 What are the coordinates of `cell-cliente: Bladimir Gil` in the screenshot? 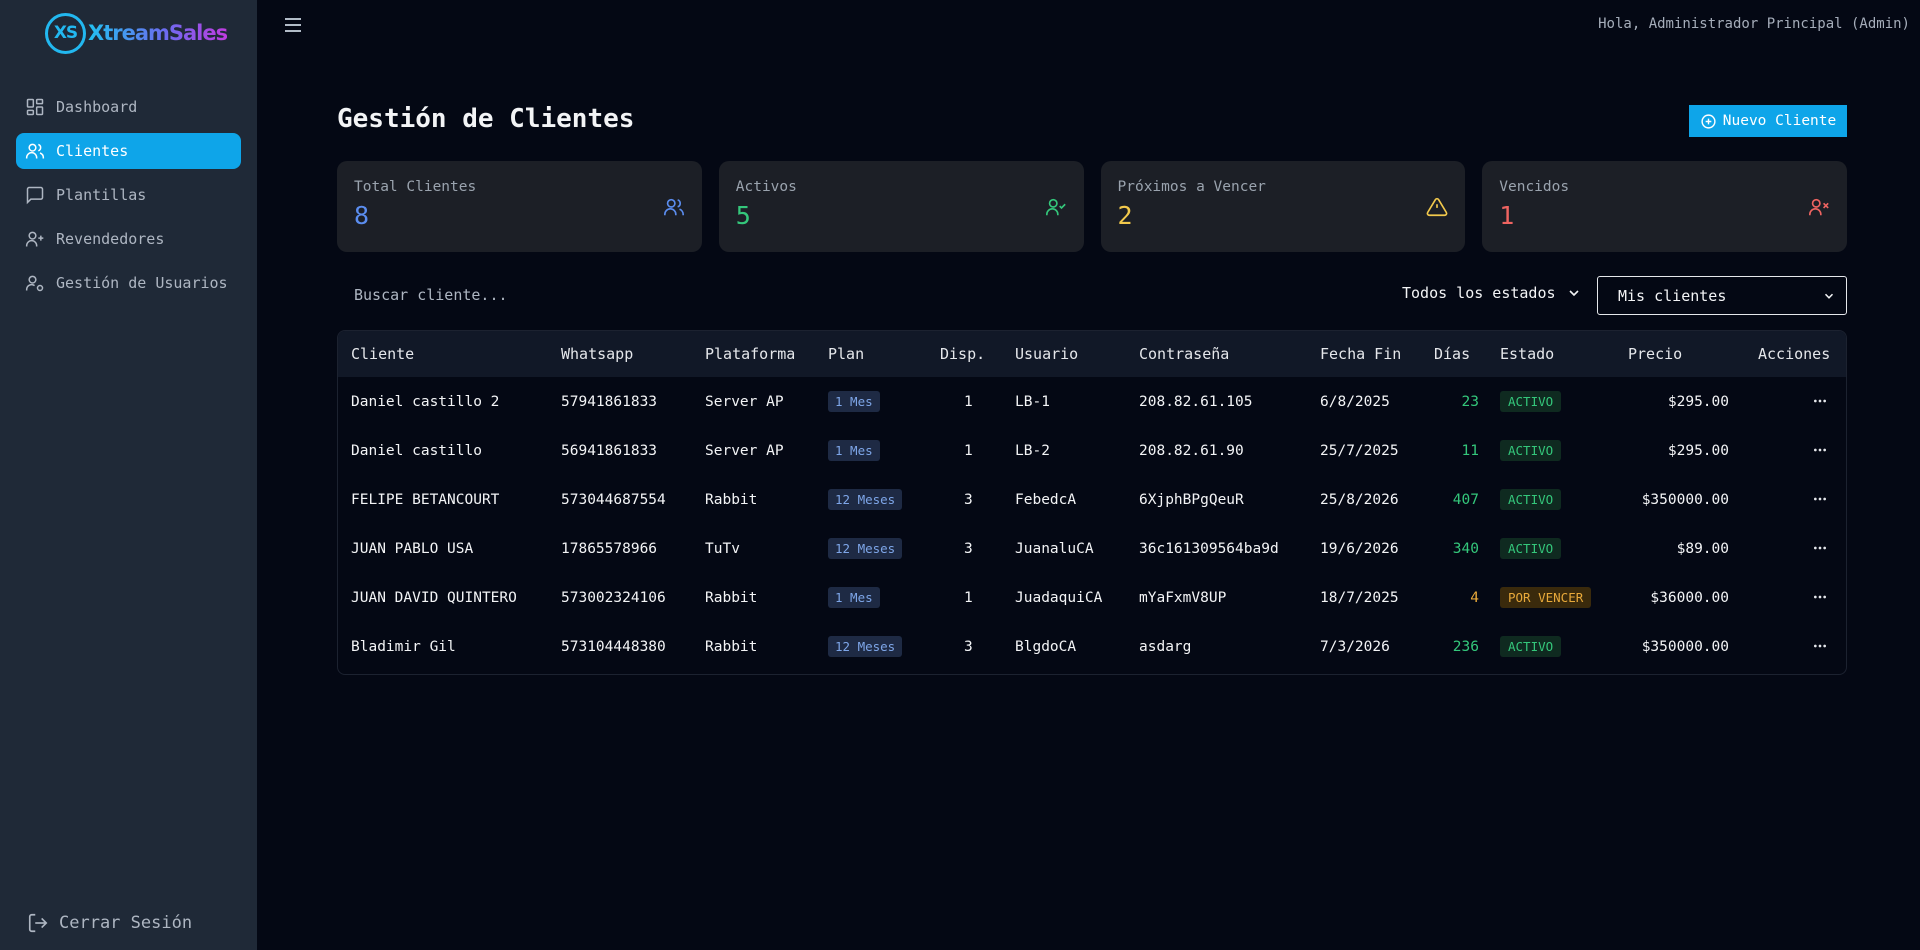 It's located at (403, 646).